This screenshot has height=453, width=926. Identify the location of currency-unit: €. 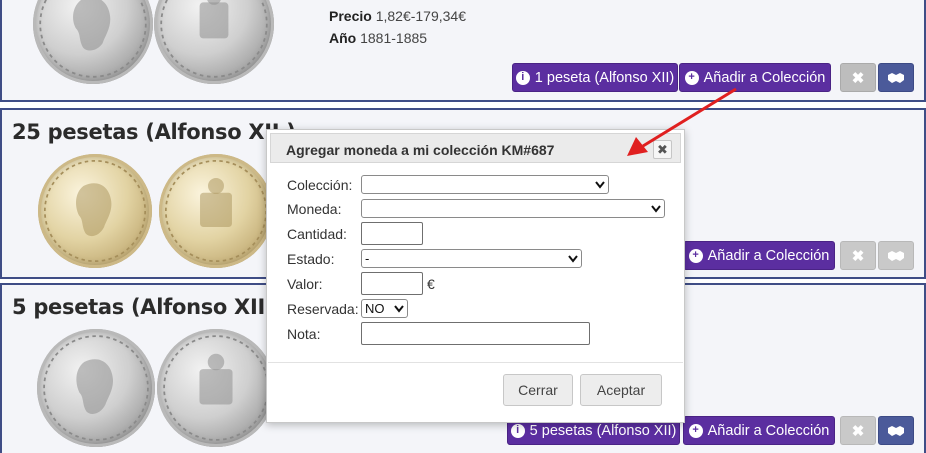
(431, 284).